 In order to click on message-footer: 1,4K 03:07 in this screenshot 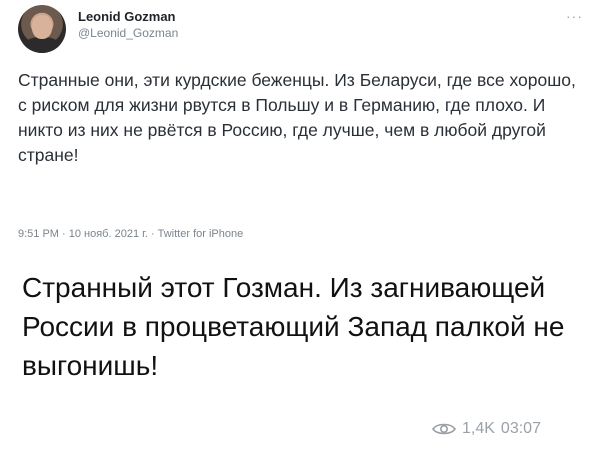, I will do `click(486, 429)`.